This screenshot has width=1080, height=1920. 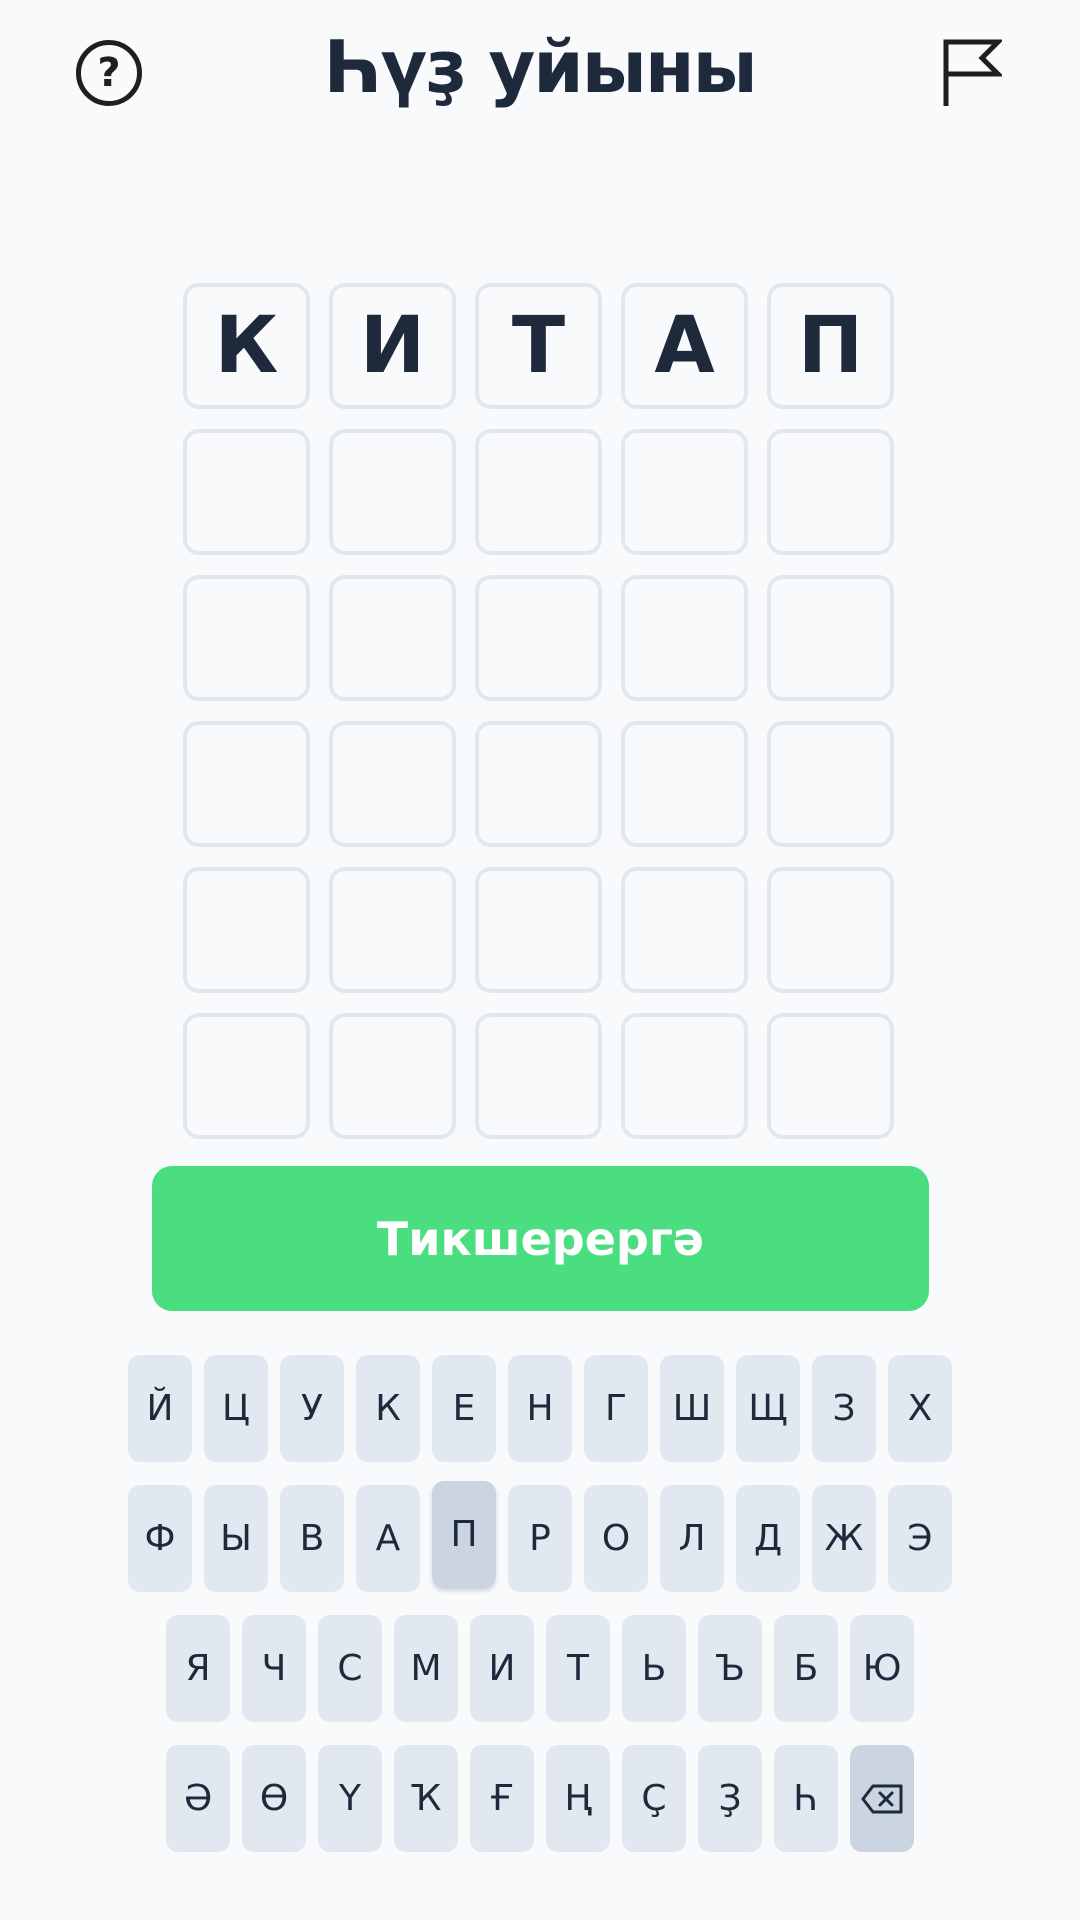 I want to click on key: Ч, so click(x=274, y=1668).